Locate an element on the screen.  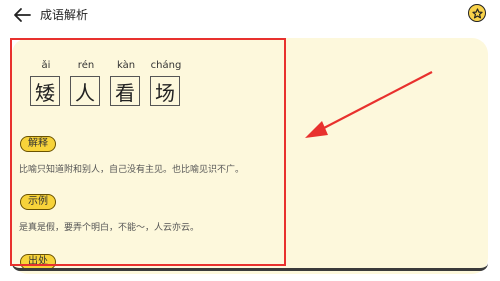
idiom-char-1: ǎi 矮 is located at coordinates (46, 82).